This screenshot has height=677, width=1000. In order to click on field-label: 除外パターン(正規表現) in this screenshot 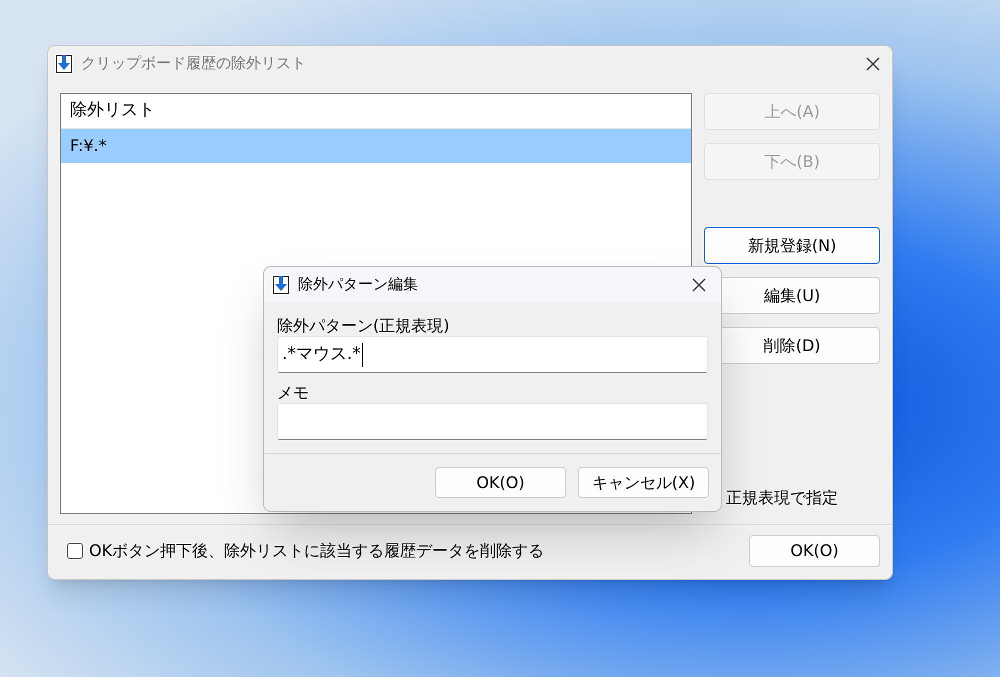, I will do `click(363, 326)`.